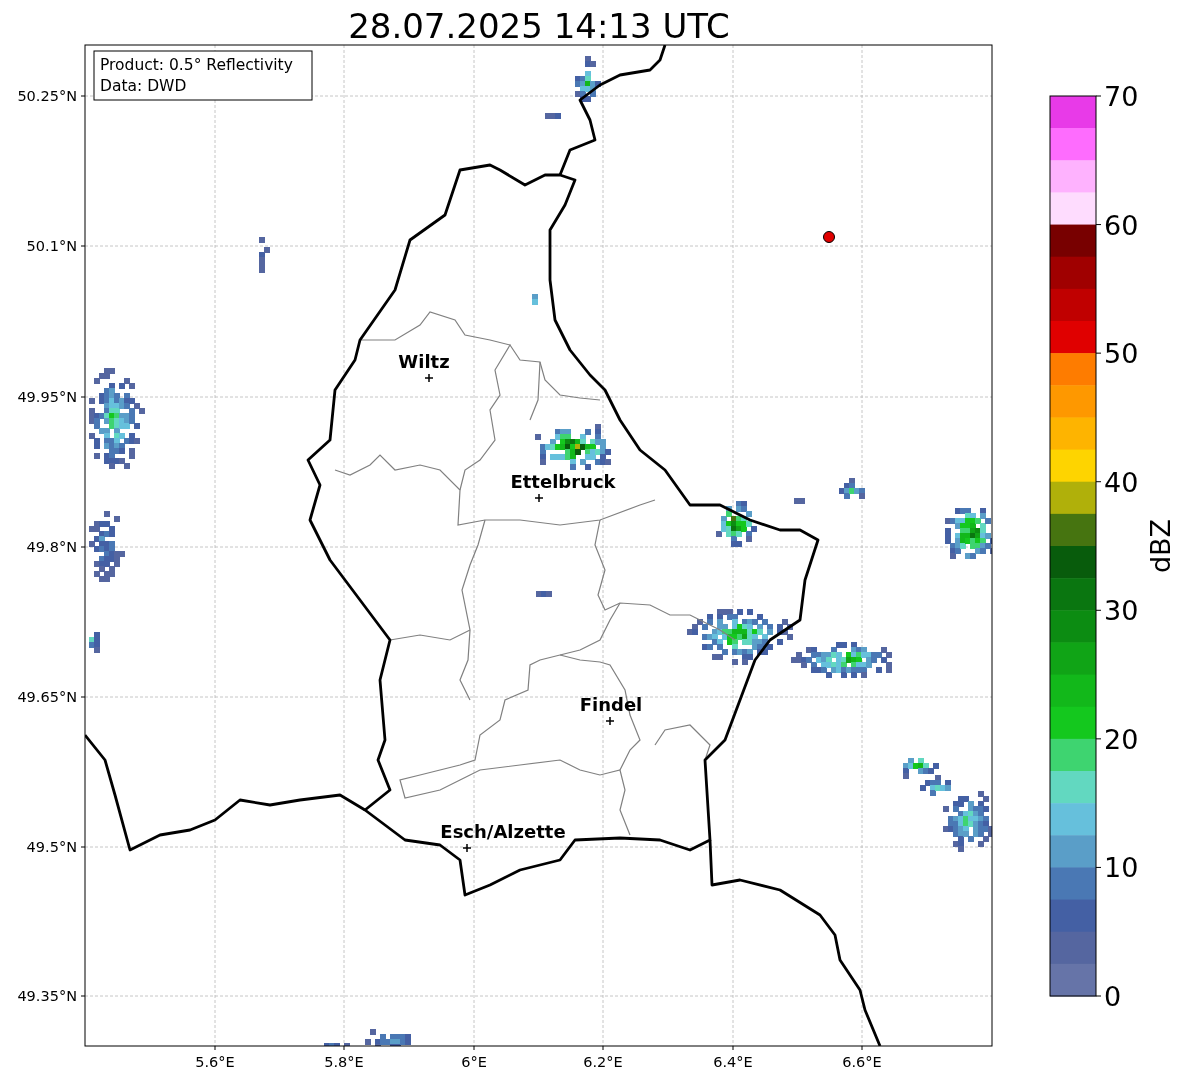  Describe the element at coordinates (47, 996) in the screenshot. I see `latitude-tick-label: 49.35°N` at that location.